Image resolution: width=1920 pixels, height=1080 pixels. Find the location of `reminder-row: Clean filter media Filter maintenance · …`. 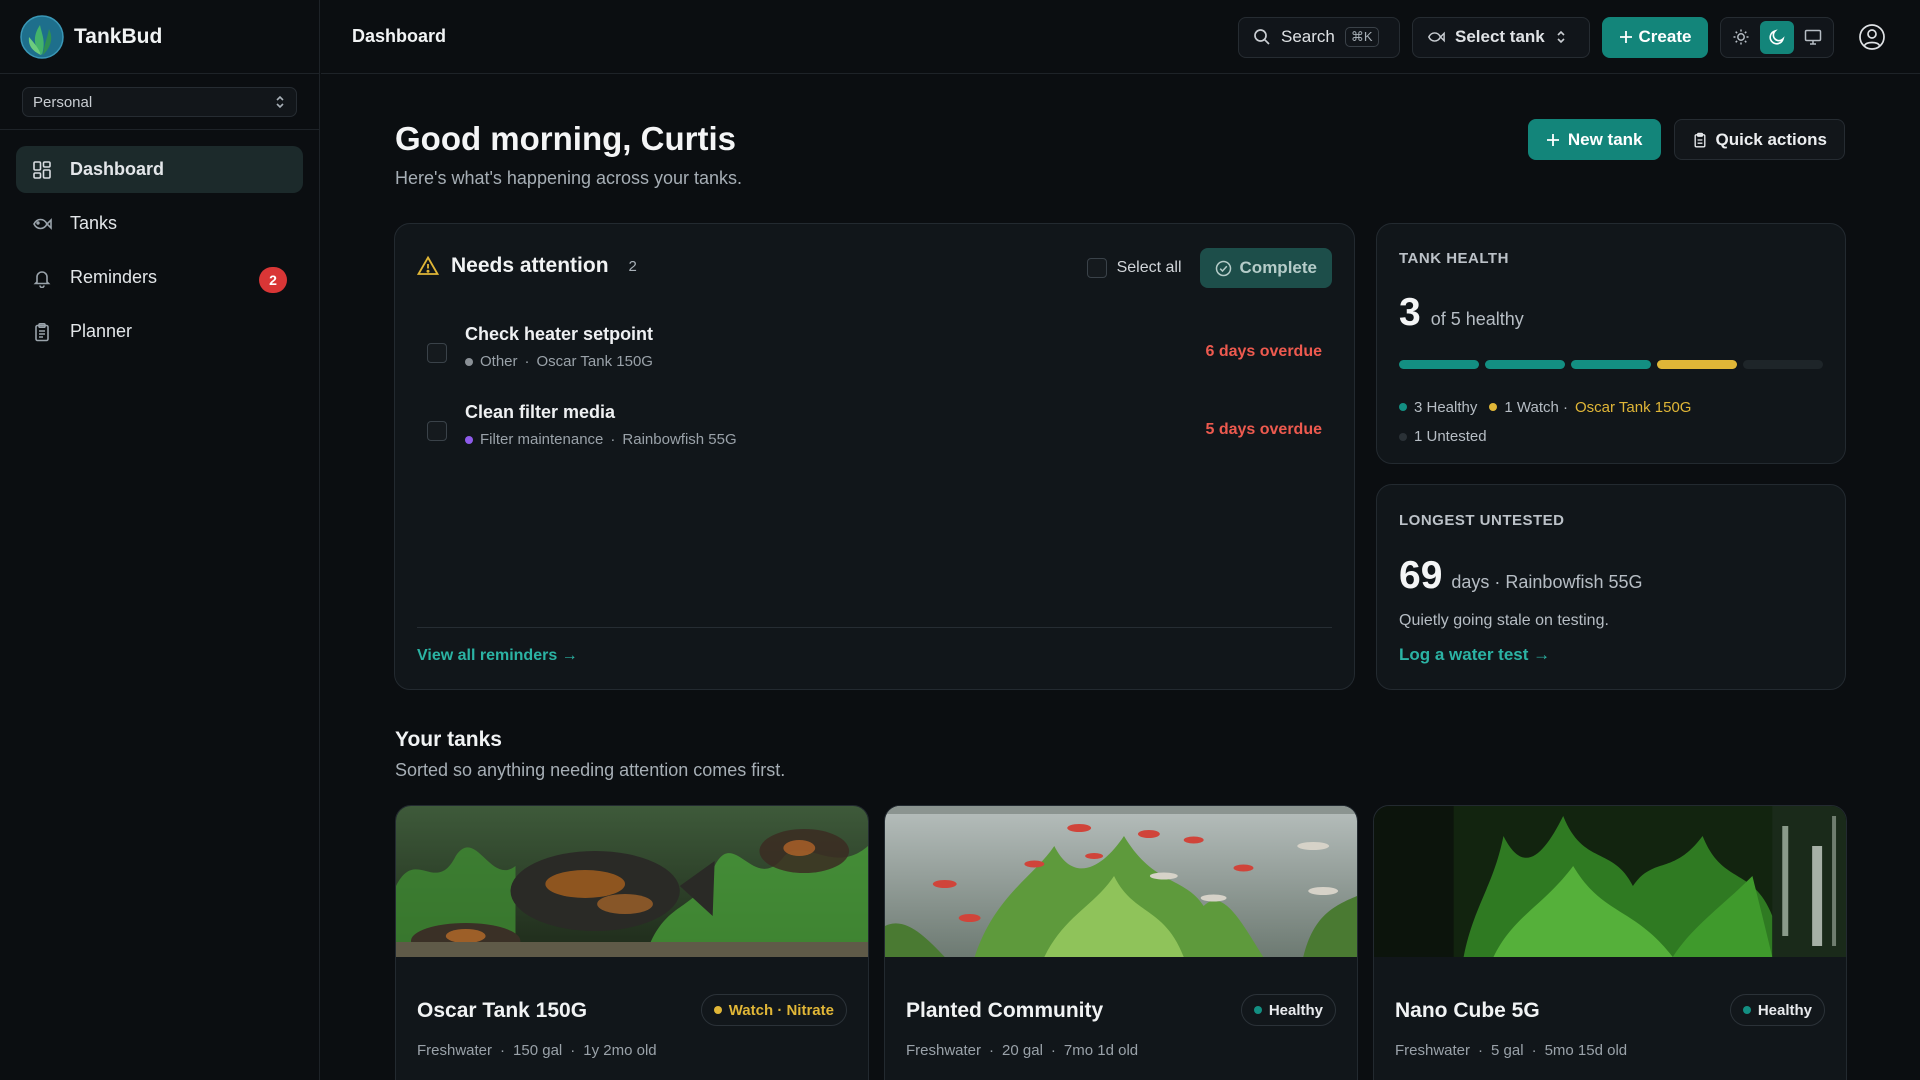

reminder-row: Clean filter media Filter maintenance · … is located at coordinates (874, 432).